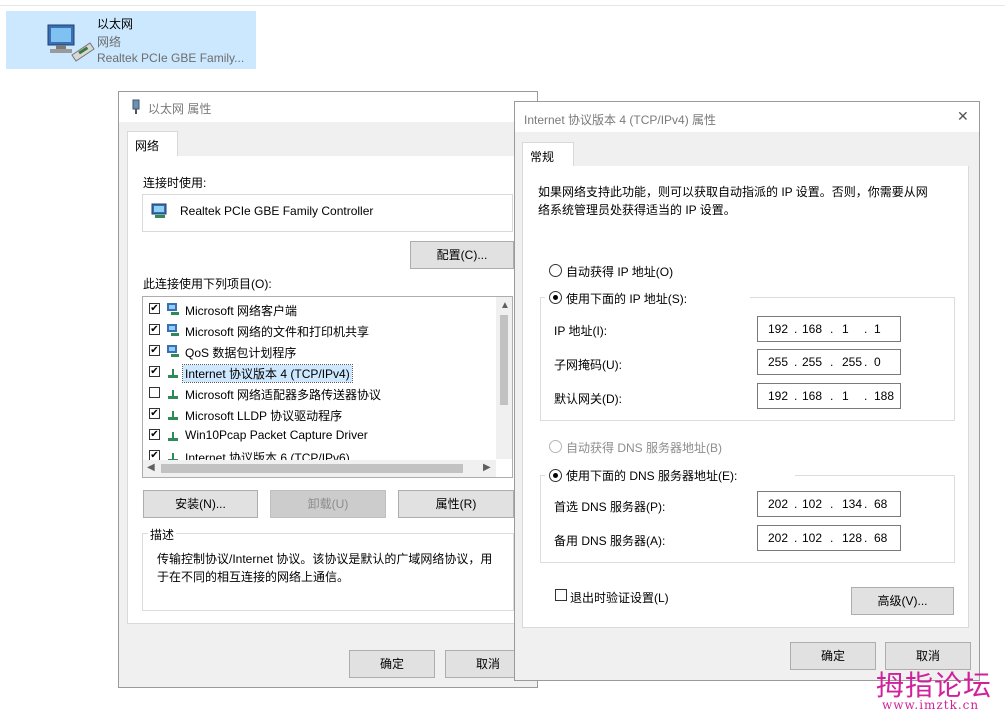 Image resolution: width=1005 pixels, height=720 pixels. Describe the element at coordinates (312, 468) in the screenshot. I see `horizontal-scroll-thumb` at that location.